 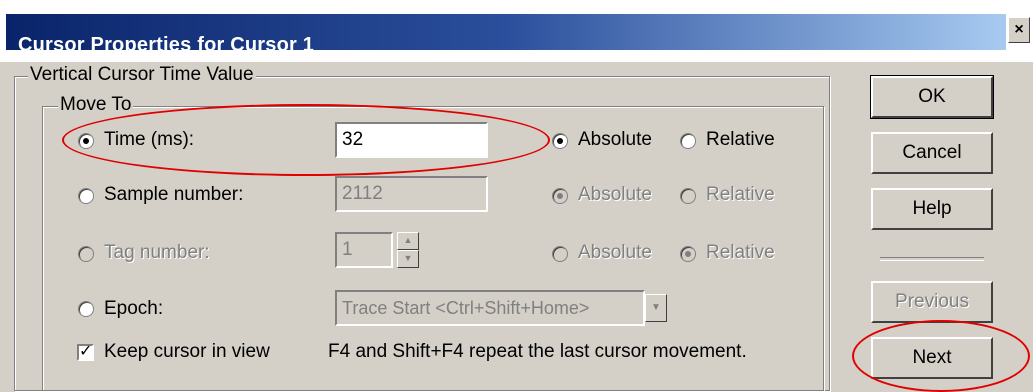 What do you see at coordinates (86, 196) in the screenshot?
I see `sample-radio` at bounding box center [86, 196].